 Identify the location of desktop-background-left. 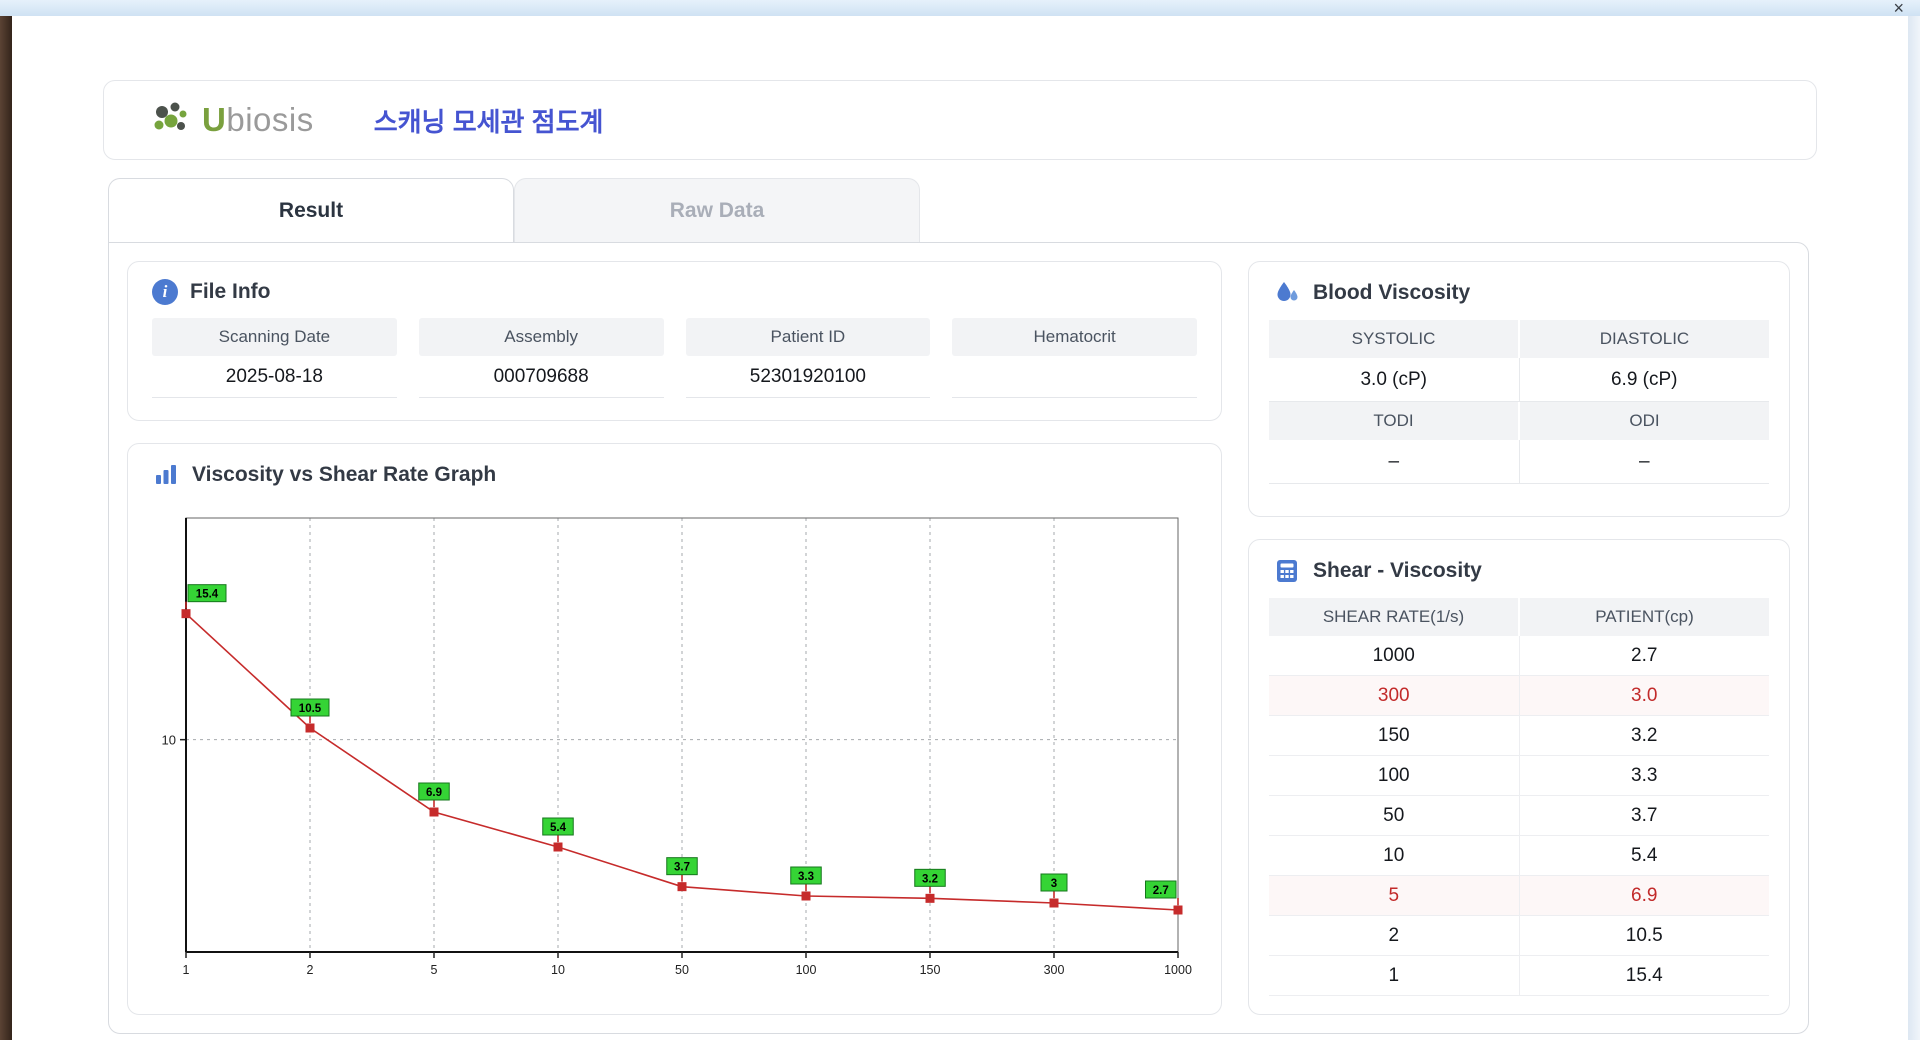
(6, 520).